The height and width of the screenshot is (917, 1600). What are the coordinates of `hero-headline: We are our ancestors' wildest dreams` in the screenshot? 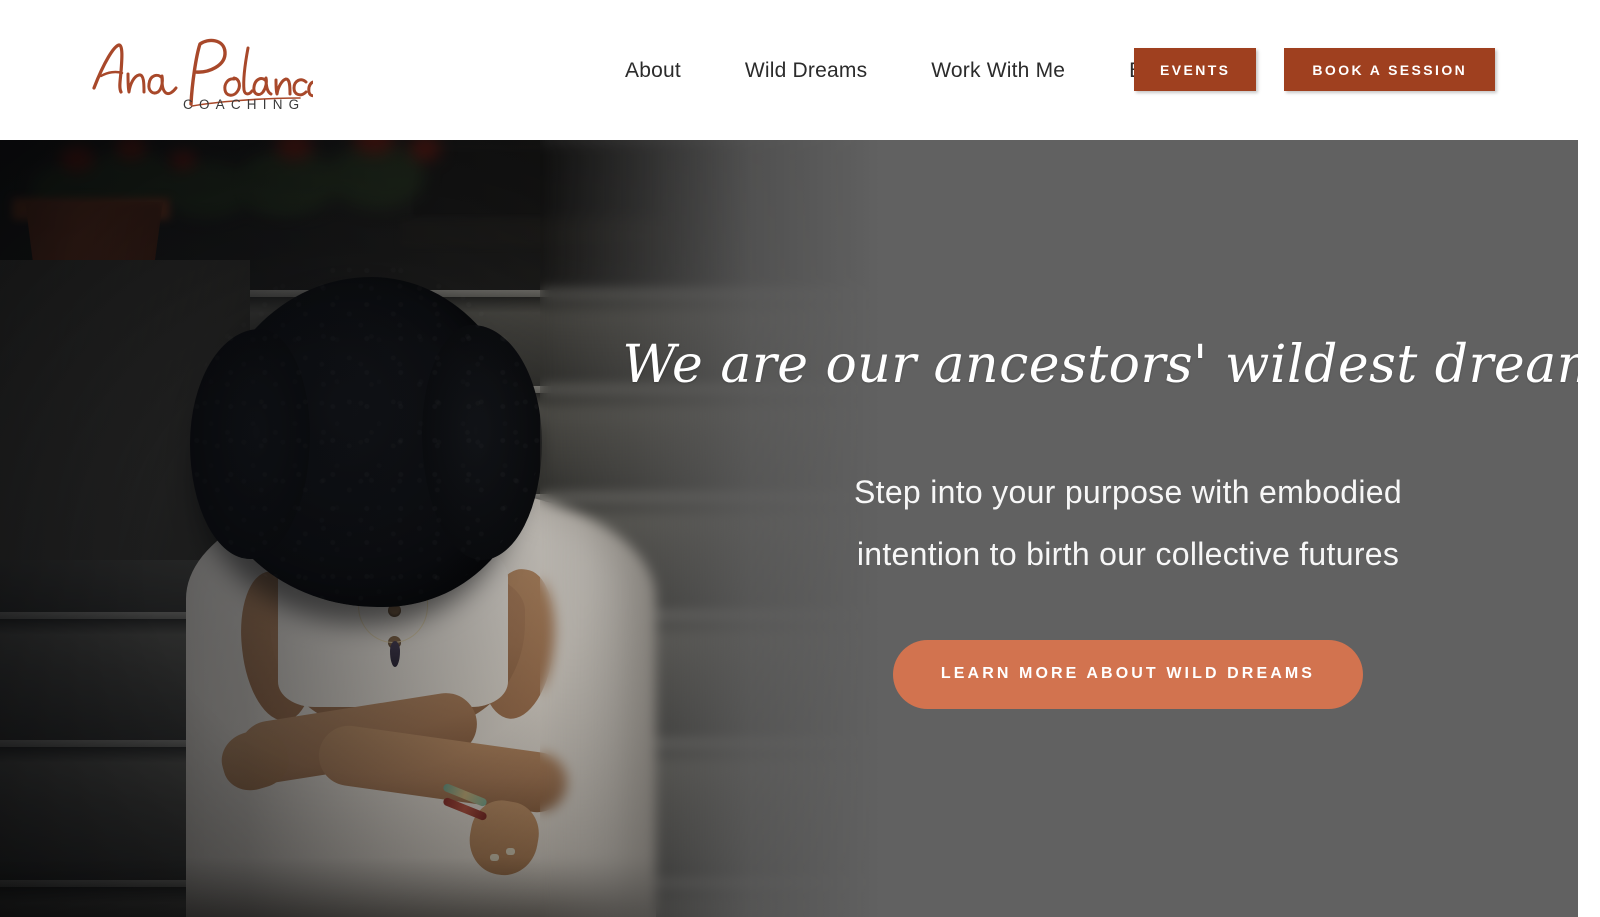 It's located at (1100, 365).